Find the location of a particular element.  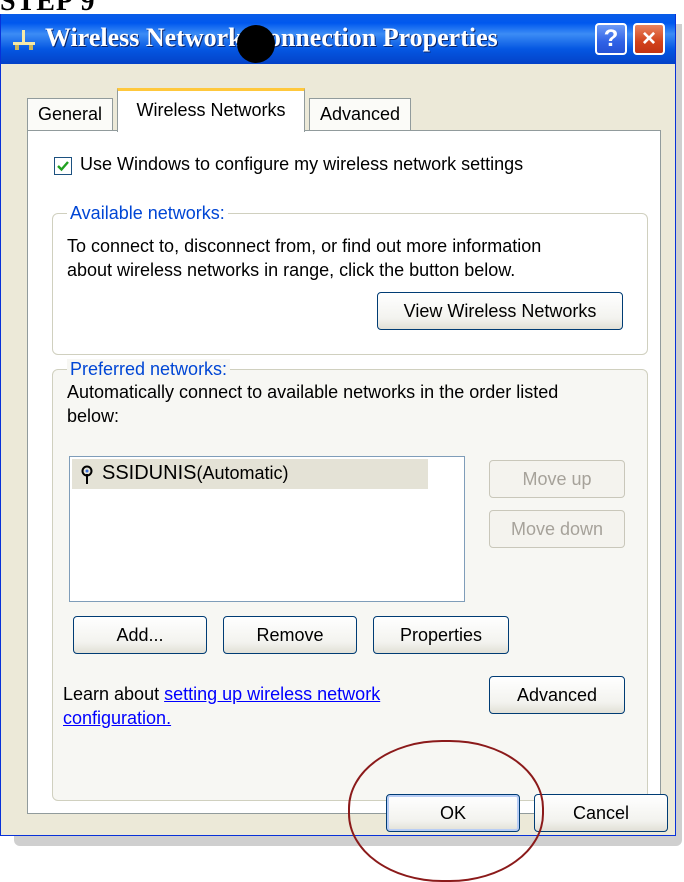

list-item: SSIDUNIS(Automatic) is located at coordinates (250, 474).